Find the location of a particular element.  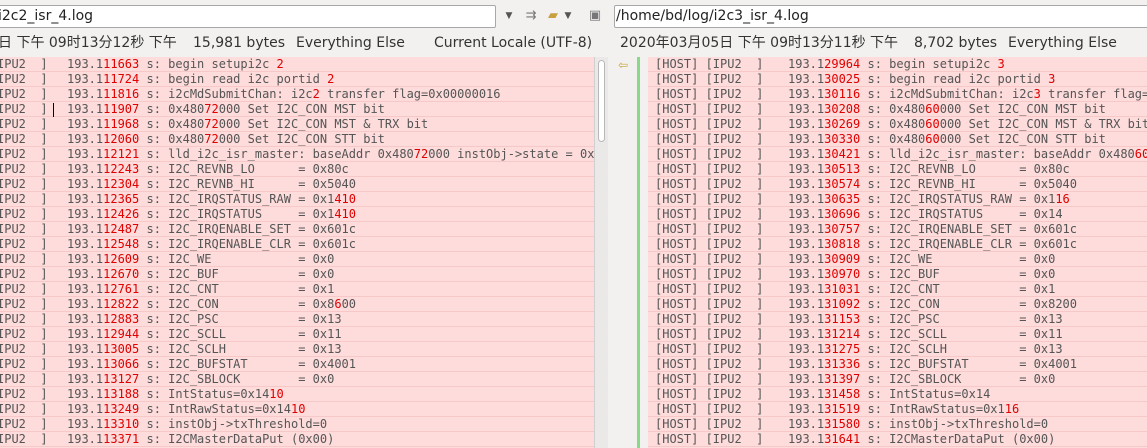

log-line-text: 193.113005 s: I2C_SCLH = 0x13 is located at coordinates (204, 349).